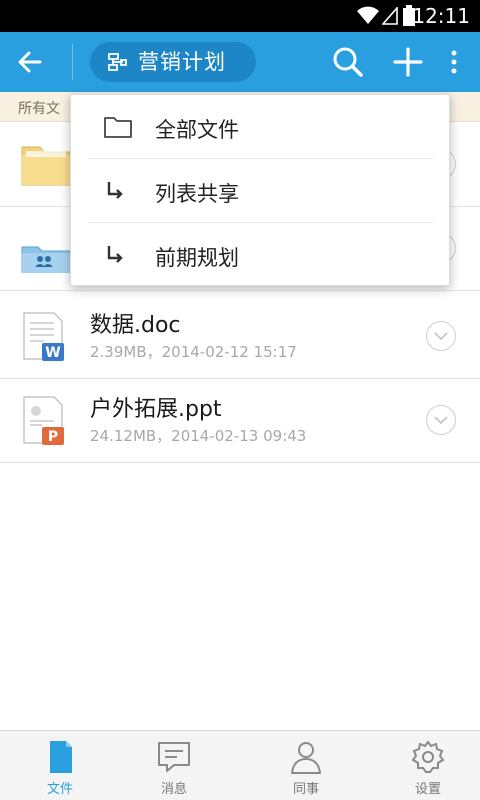 The width and height of the screenshot is (480, 800). I want to click on group-title-pill: 营销计划, so click(173, 62).